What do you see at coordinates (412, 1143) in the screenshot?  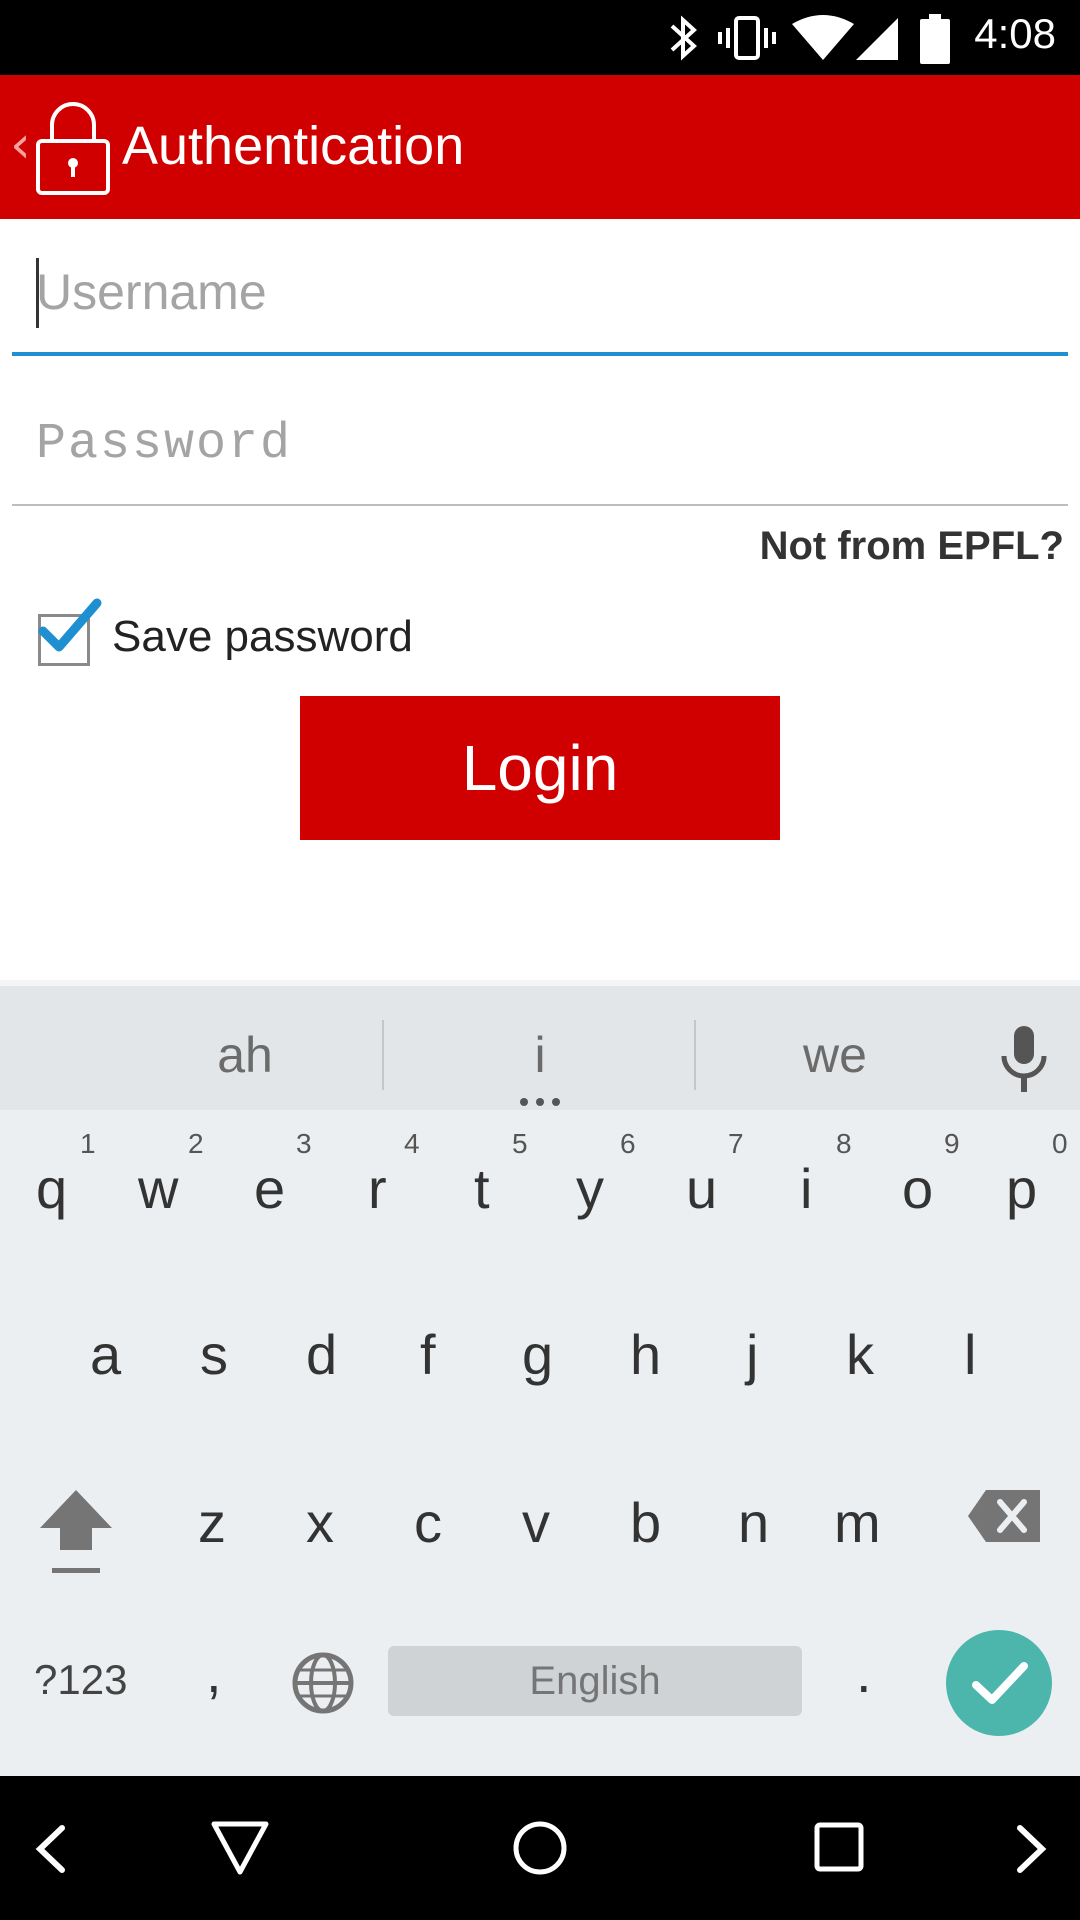 I see `key-hint: 4` at bounding box center [412, 1143].